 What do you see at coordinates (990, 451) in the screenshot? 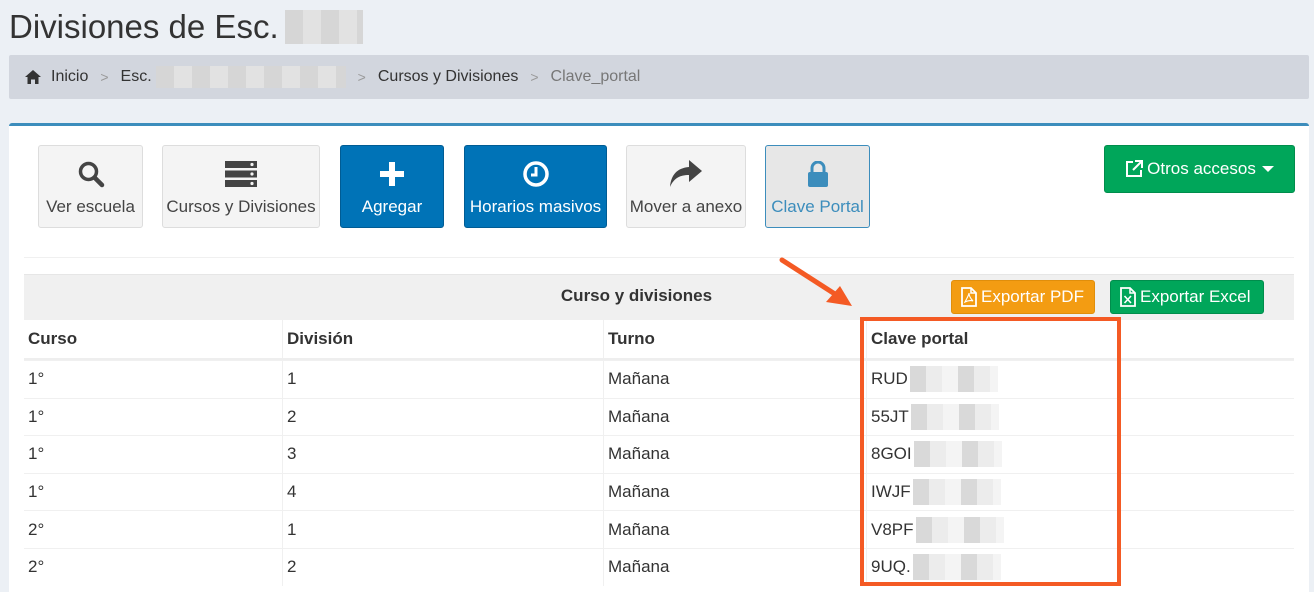
I see `annotation-highlight-box` at bounding box center [990, 451].